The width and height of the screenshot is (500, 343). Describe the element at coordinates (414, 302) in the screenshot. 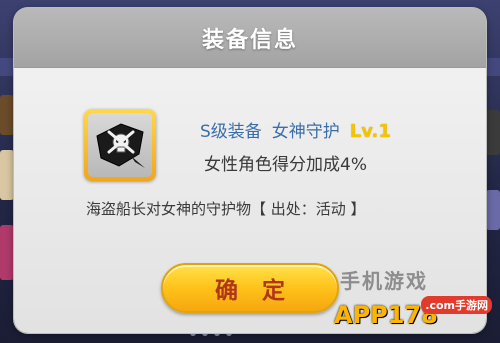

I see `watermark-logo: 手机游戏 APP178 .com手游网` at that location.